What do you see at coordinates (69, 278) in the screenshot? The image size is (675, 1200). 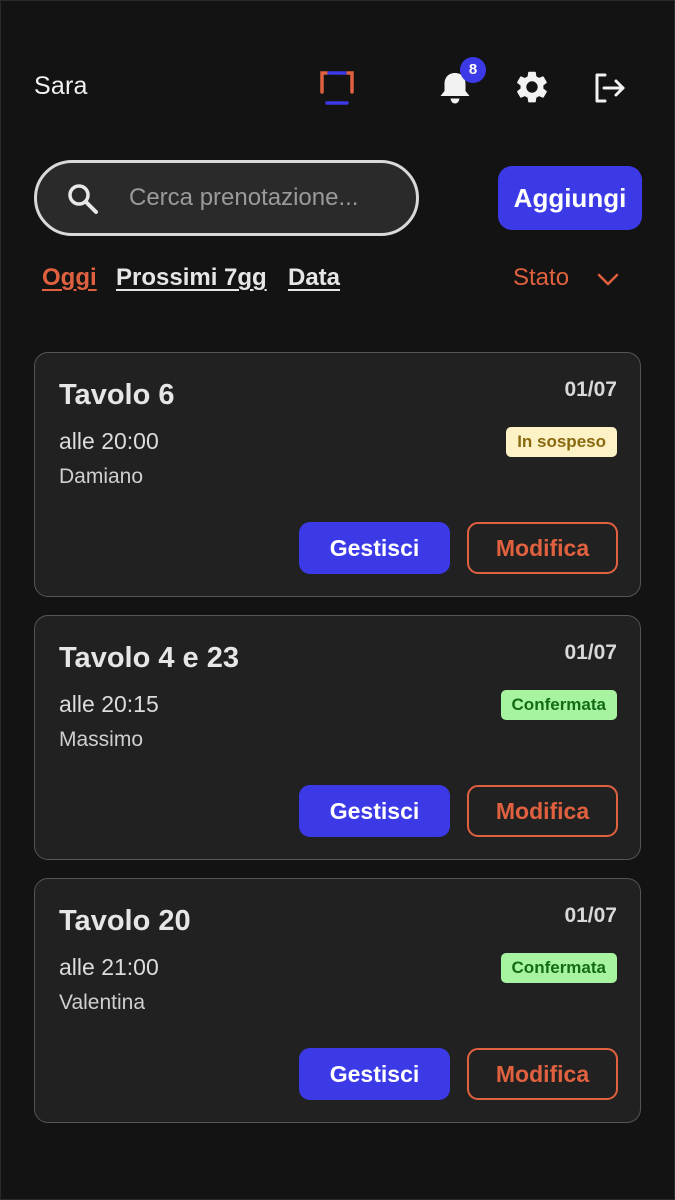 I see `filter-today: Oggi` at bounding box center [69, 278].